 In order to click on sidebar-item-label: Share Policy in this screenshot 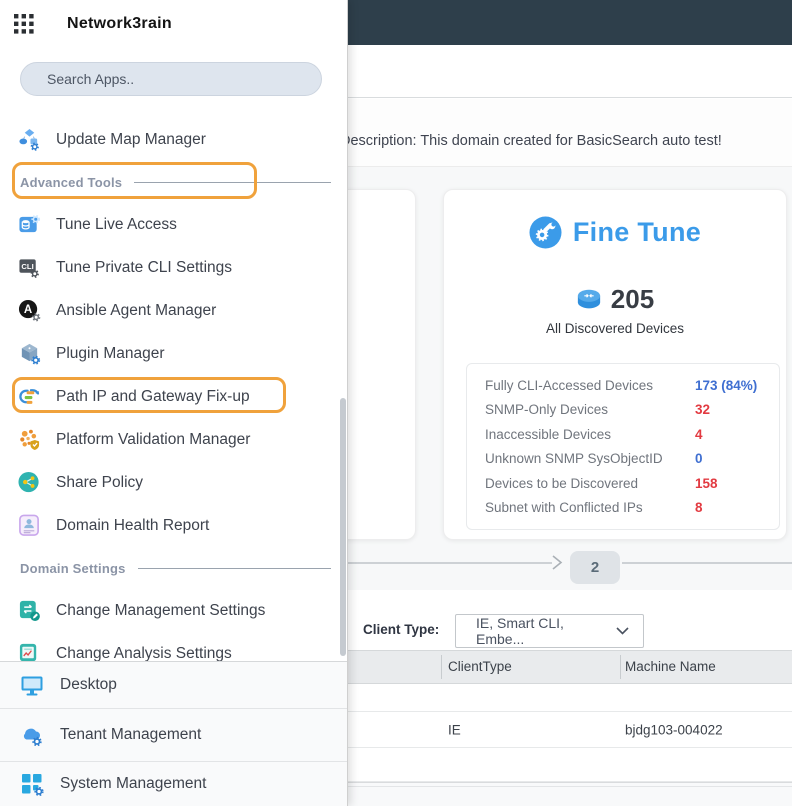, I will do `click(100, 482)`.